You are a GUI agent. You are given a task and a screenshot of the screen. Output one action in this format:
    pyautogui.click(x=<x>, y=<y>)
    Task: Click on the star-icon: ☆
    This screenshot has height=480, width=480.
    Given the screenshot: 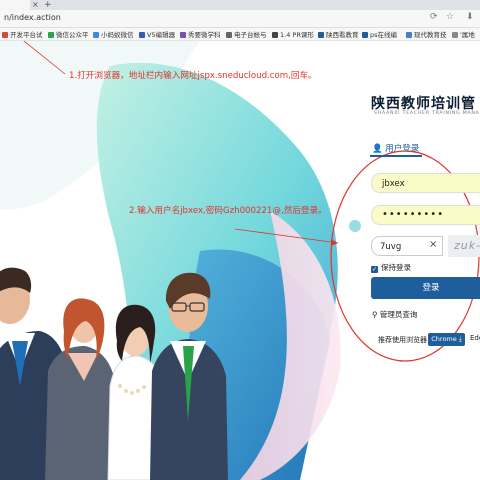 What is the action you would take?
    pyautogui.click(x=450, y=17)
    